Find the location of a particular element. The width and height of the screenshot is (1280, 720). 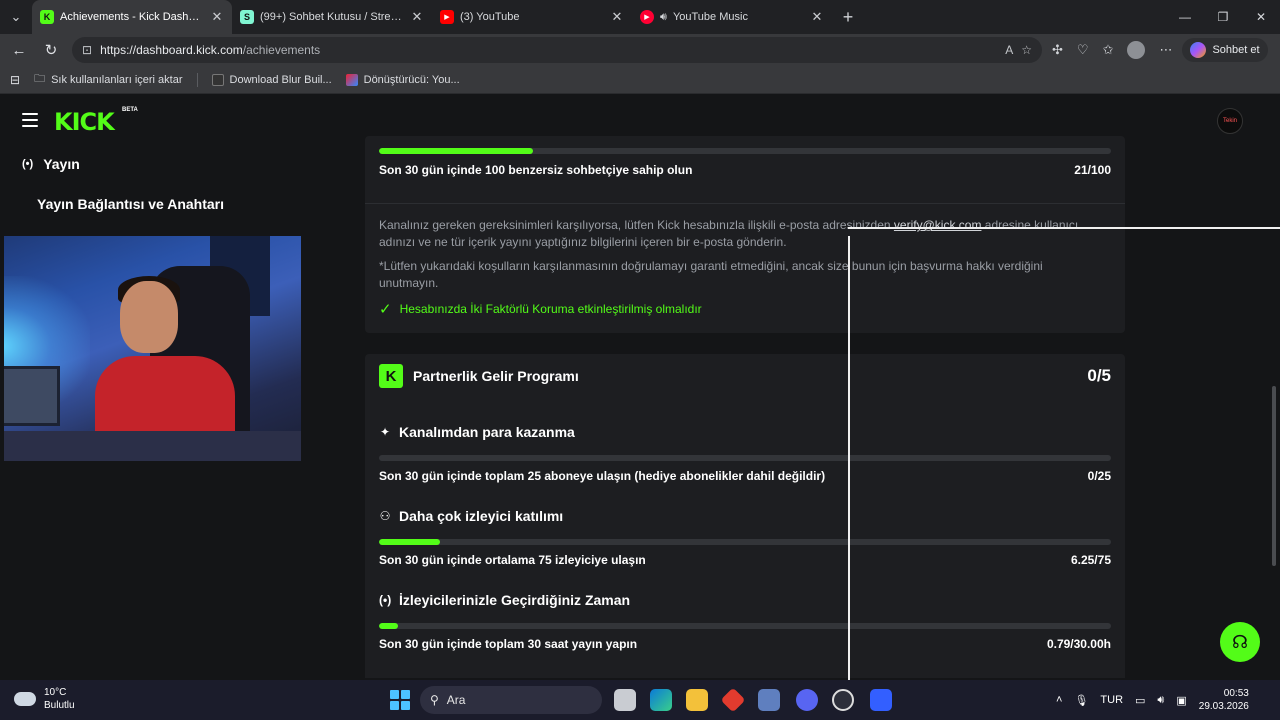

support-chat-button: ☊ is located at coordinates (1240, 642).